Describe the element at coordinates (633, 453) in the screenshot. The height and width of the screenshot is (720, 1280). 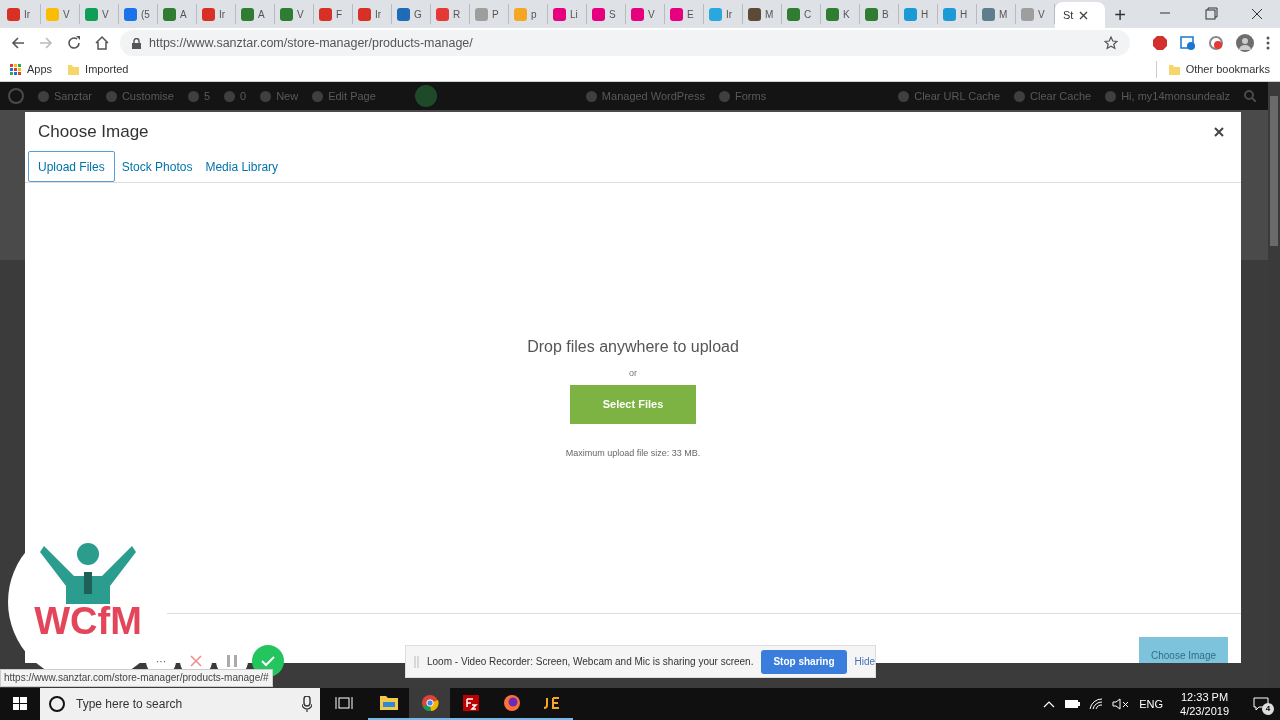
I see `upload-size-note: Maximum upload file size: 33 MB.` at that location.